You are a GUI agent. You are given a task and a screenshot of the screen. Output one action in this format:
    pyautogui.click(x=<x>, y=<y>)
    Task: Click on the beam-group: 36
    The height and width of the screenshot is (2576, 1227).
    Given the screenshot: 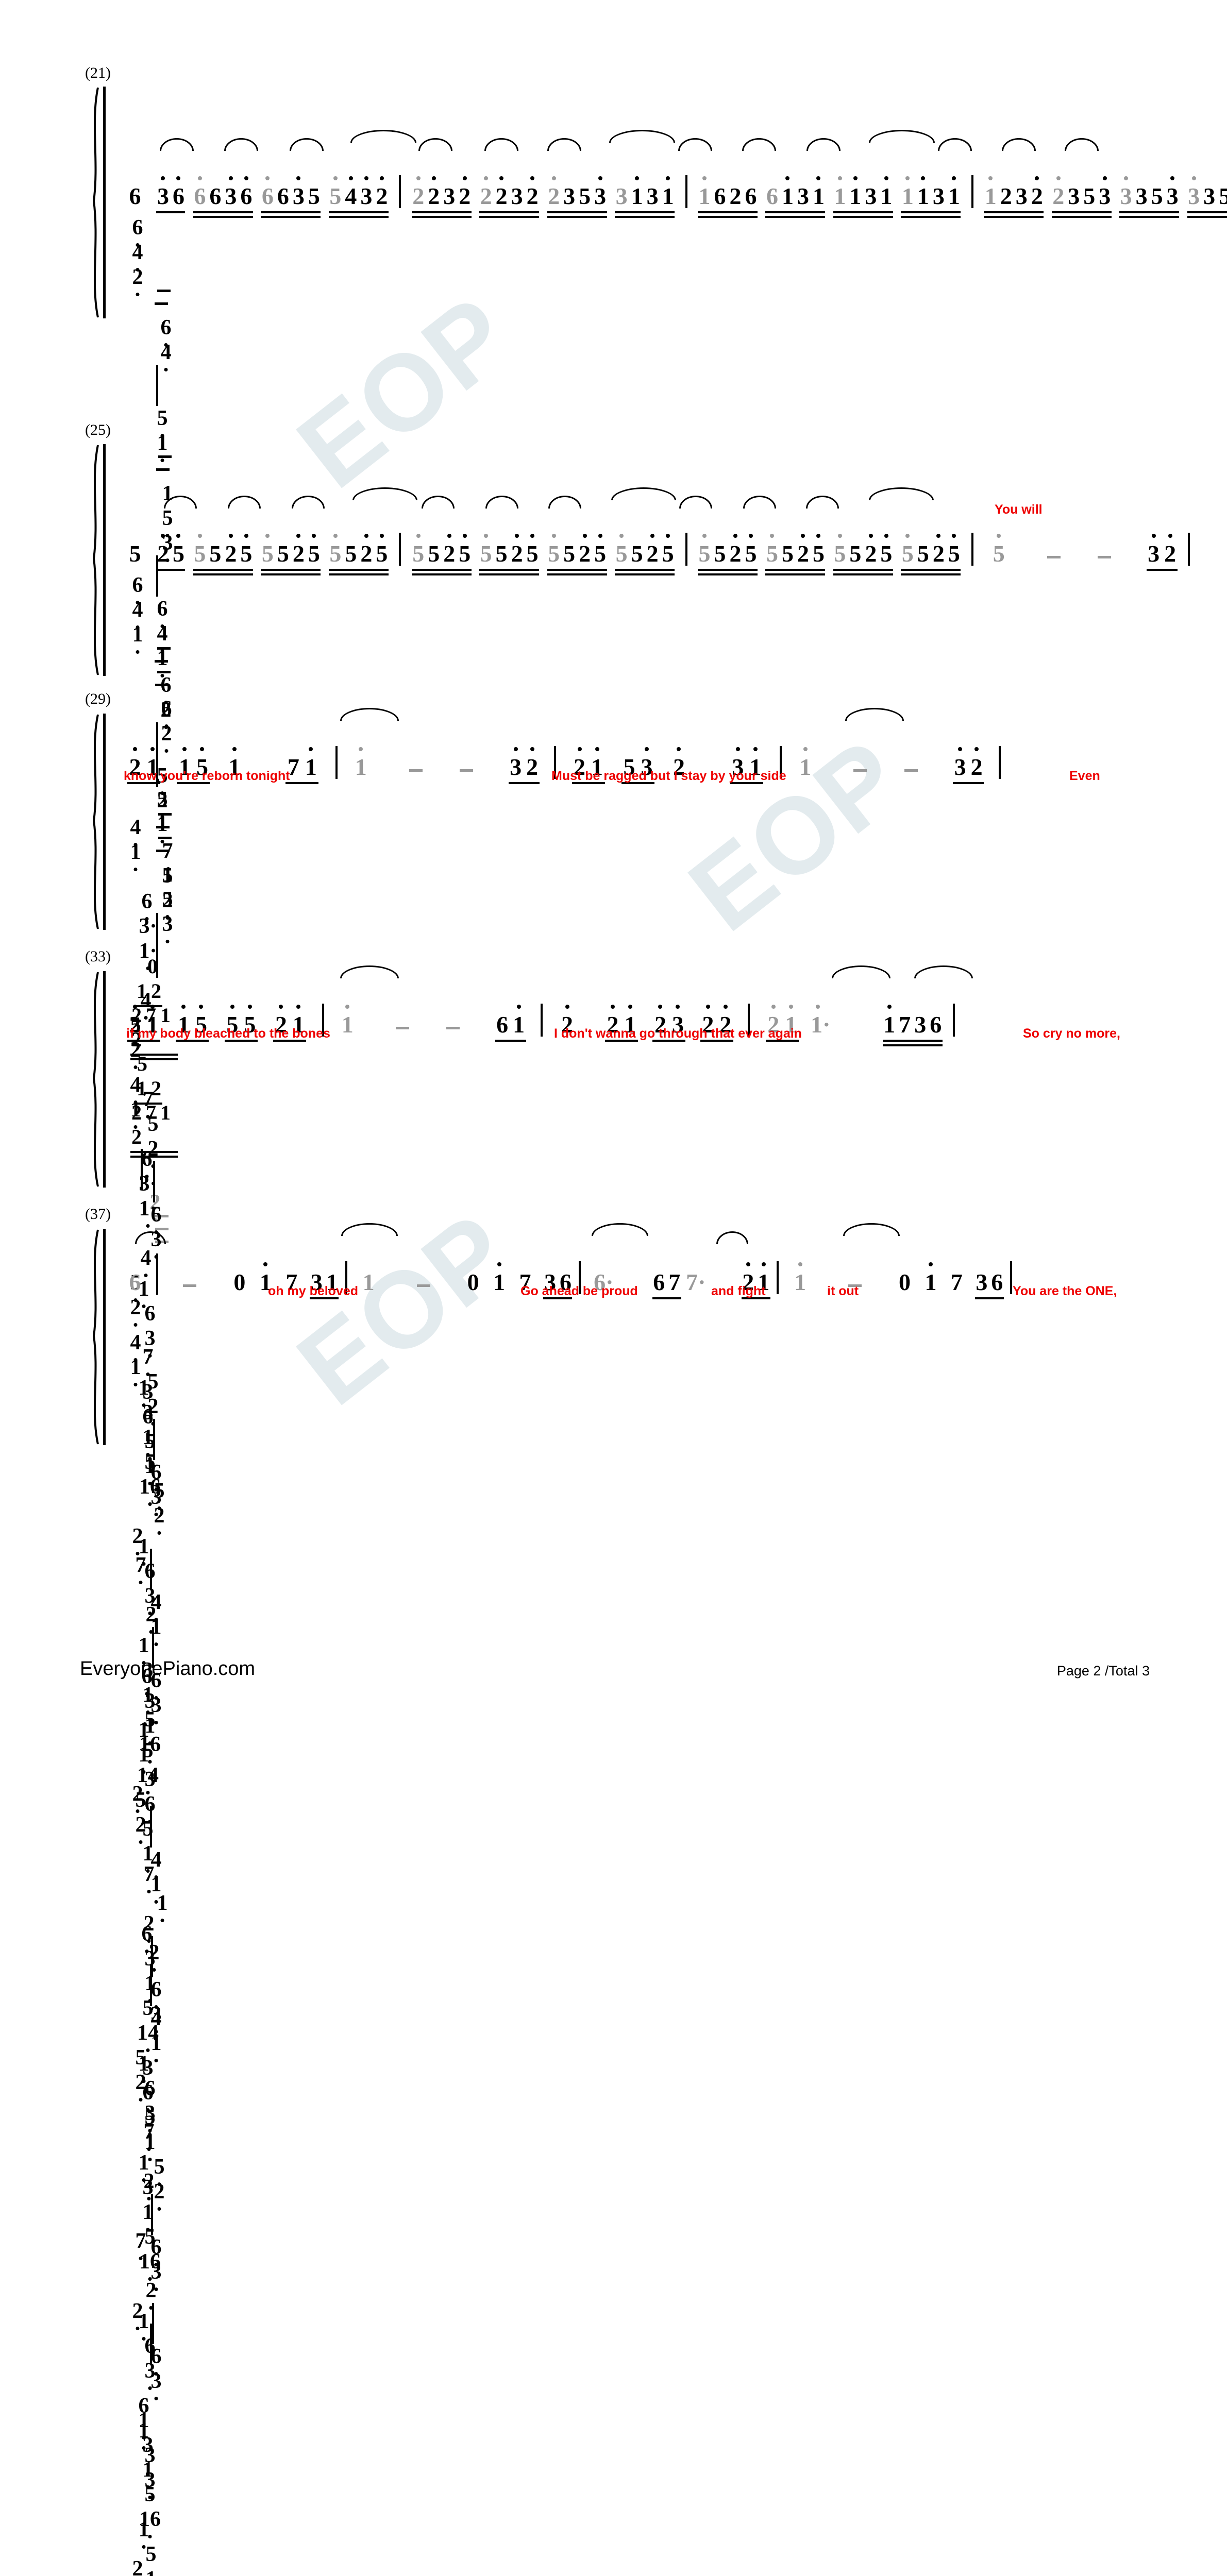 What is the action you would take?
    pyautogui.click(x=171, y=194)
    